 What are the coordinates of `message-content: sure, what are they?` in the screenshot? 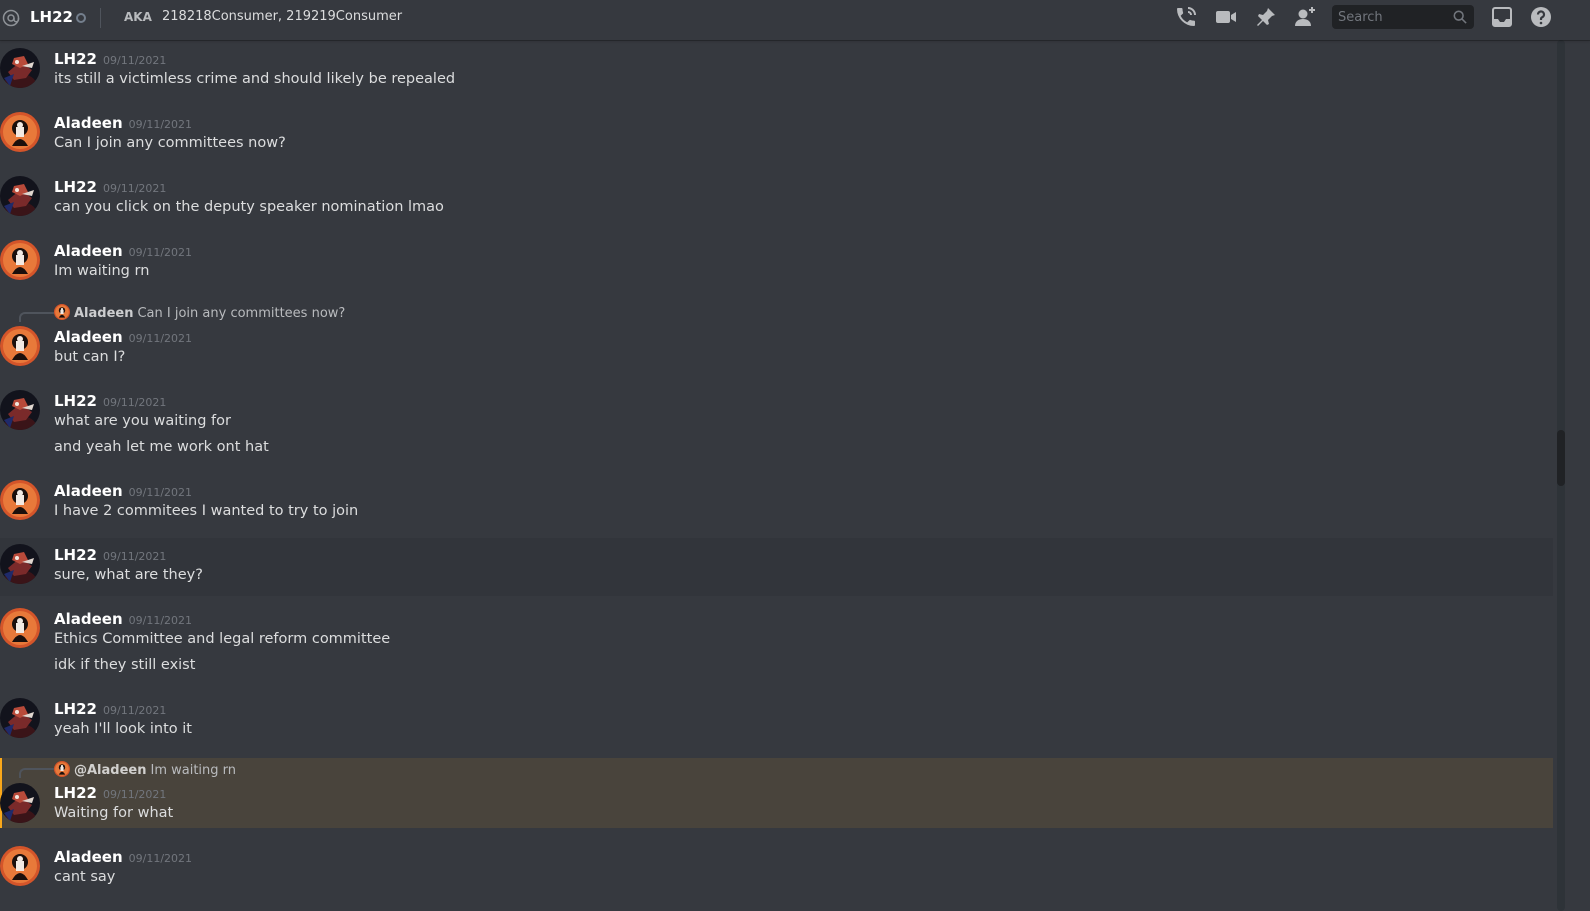 It's located at (128, 575).